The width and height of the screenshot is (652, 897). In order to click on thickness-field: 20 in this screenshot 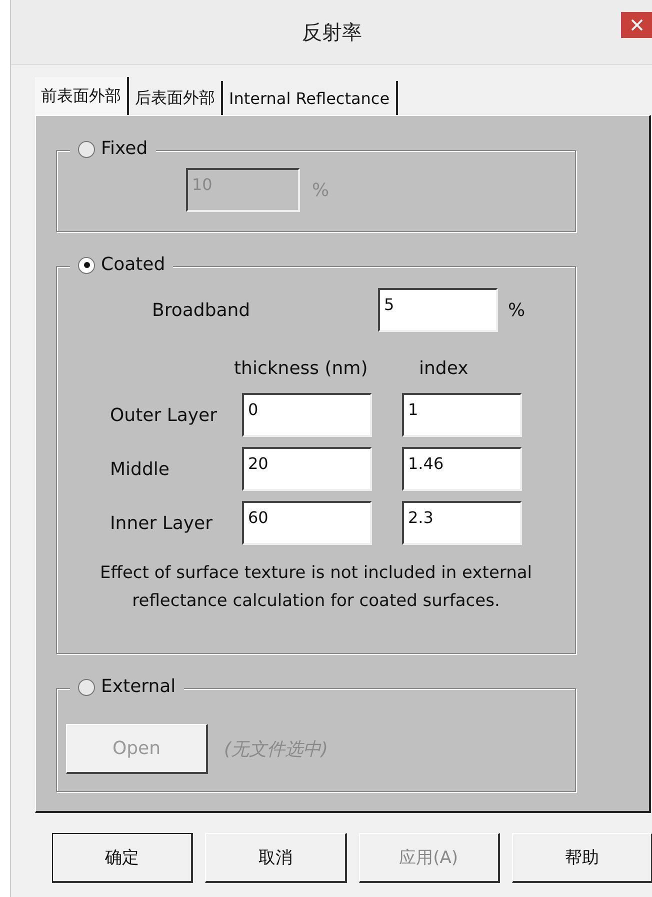, I will do `click(307, 469)`.